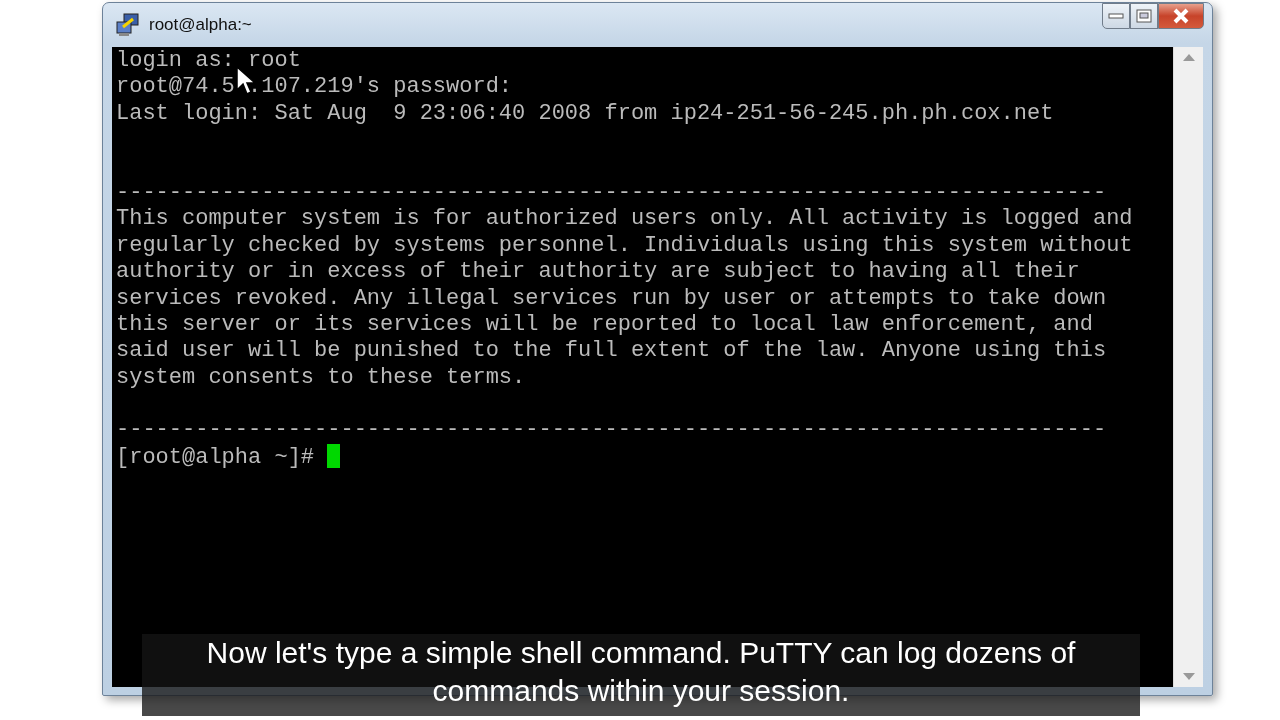 This screenshot has width=1280, height=720. I want to click on terminal-text: said user will be punished to the full extent of the law. Anyone using this, so click(611, 351).